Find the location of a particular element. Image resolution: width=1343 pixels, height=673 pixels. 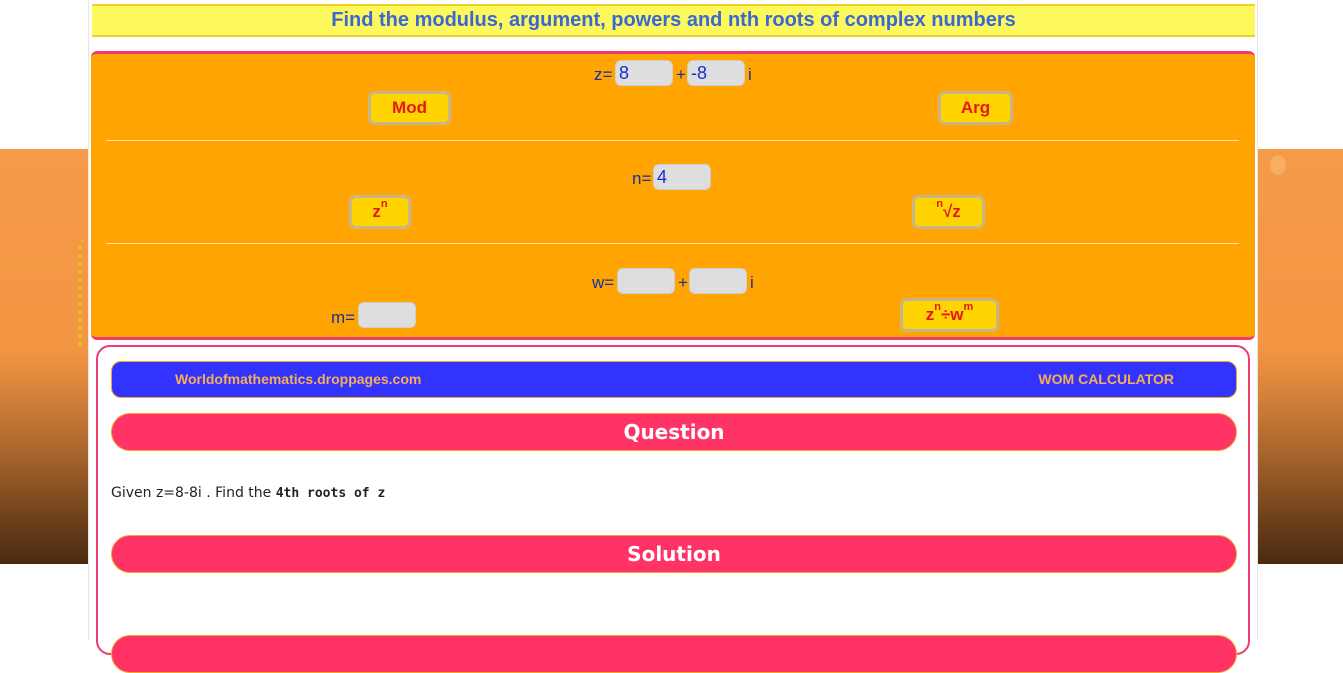

question-target: 4th roots of z is located at coordinates (330, 493).